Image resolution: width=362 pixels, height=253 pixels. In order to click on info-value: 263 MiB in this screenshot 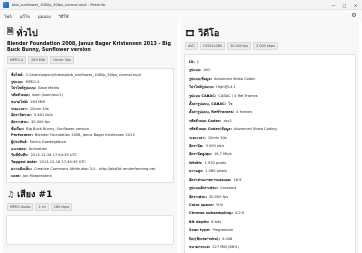, I will do `click(37, 102)`.